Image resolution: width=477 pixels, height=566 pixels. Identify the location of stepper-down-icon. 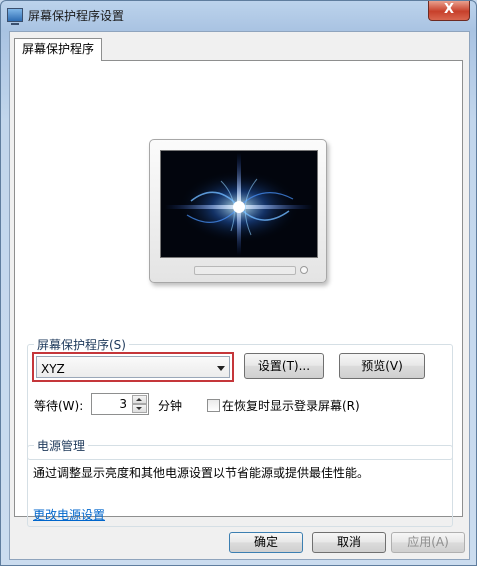
(139, 408).